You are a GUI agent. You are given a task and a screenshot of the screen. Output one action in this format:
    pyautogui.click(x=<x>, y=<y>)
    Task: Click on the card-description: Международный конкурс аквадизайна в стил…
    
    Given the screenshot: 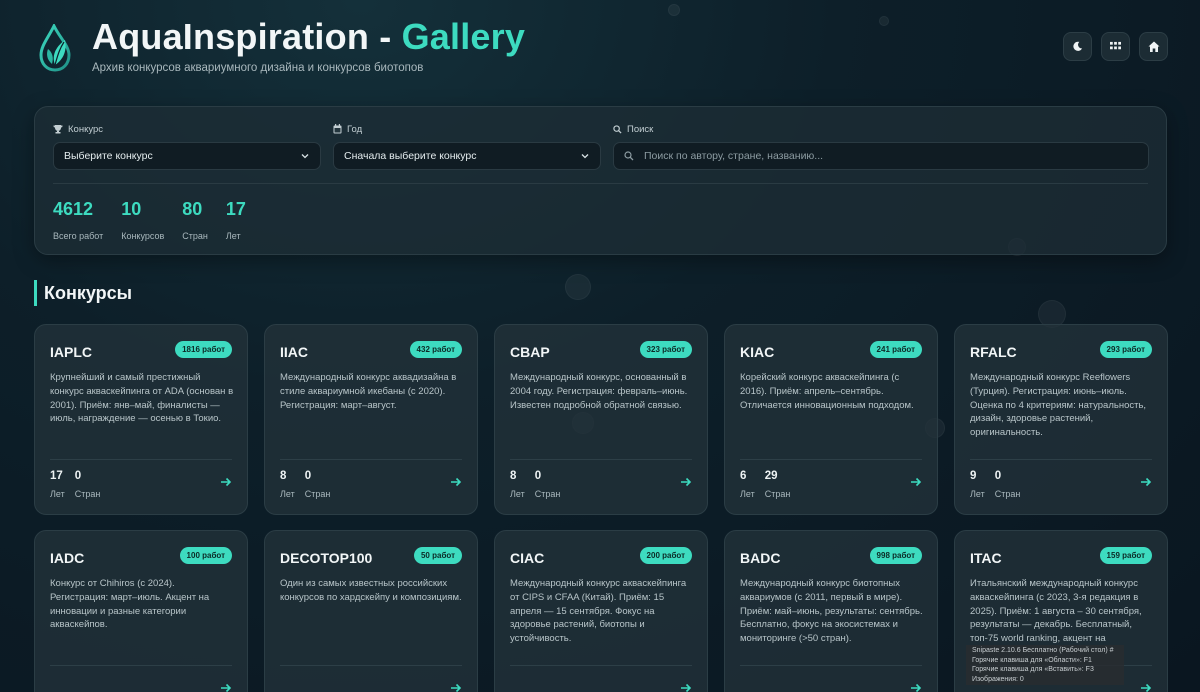 What is the action you would take?
    pyautogui.click(x=368, y=391)
    